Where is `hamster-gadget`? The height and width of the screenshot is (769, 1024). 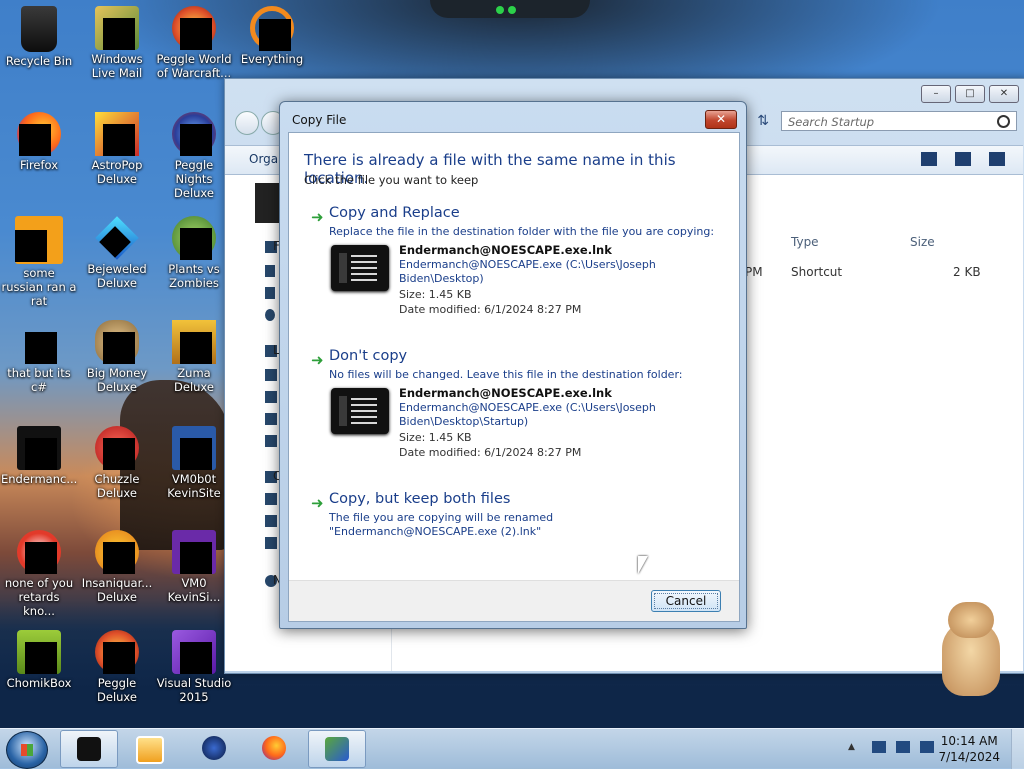
hamster-gadget is located at coordinates (973, 652).